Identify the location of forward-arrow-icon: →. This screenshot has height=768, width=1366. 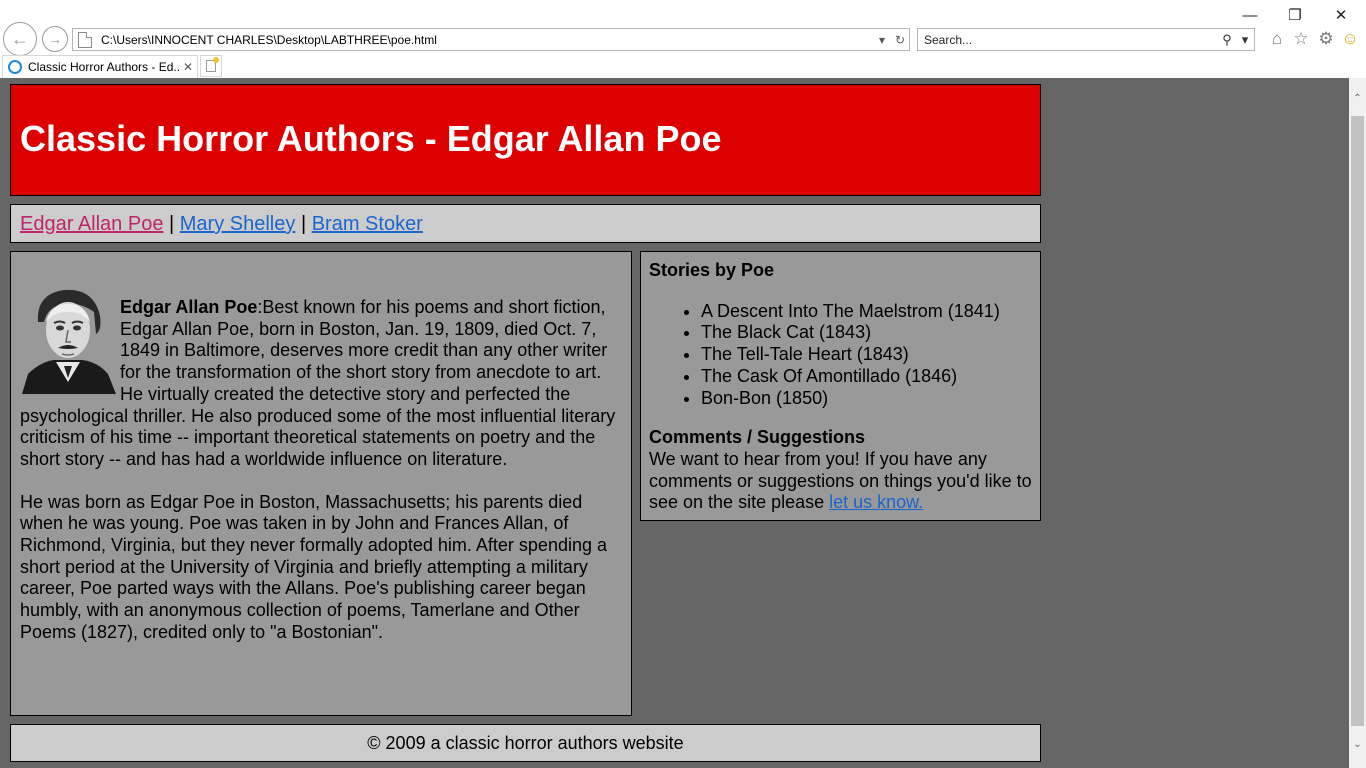
(55, 39).